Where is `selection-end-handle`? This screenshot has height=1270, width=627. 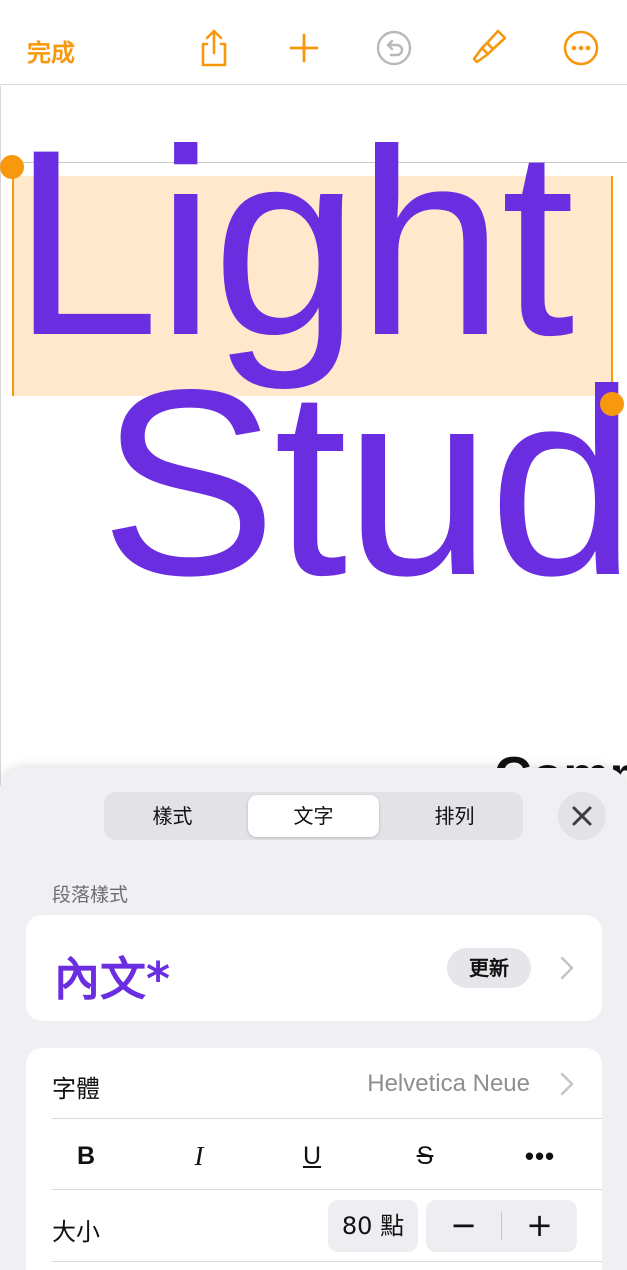 selection-end-handle is located at coordinates (612, 404).